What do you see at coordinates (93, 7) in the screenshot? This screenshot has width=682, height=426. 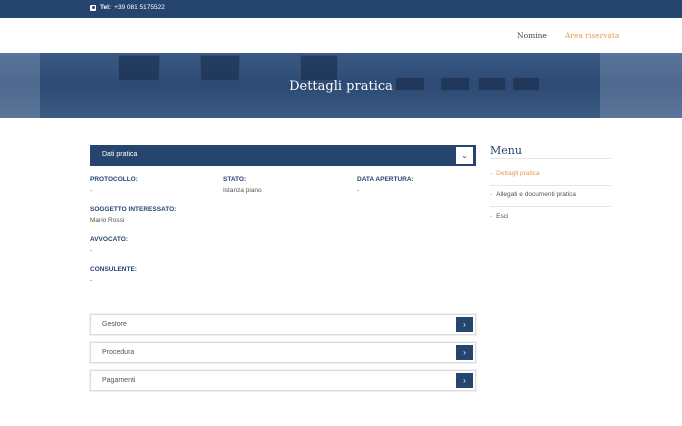 I see `phone-icon` at bounding box center [93, 7].